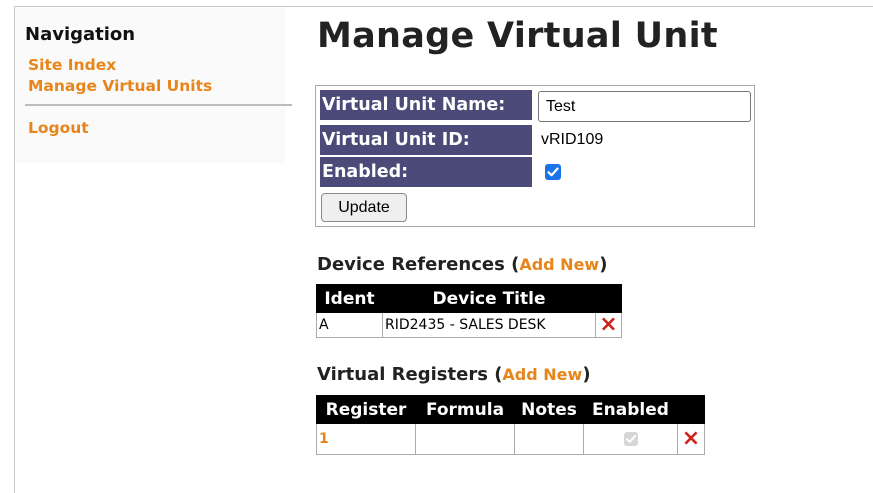 This screenshot has height=493, width=873. Describe the element at coordinates (465, 409) in the screenshot. I see `column-header-formula: Formula` at that location.